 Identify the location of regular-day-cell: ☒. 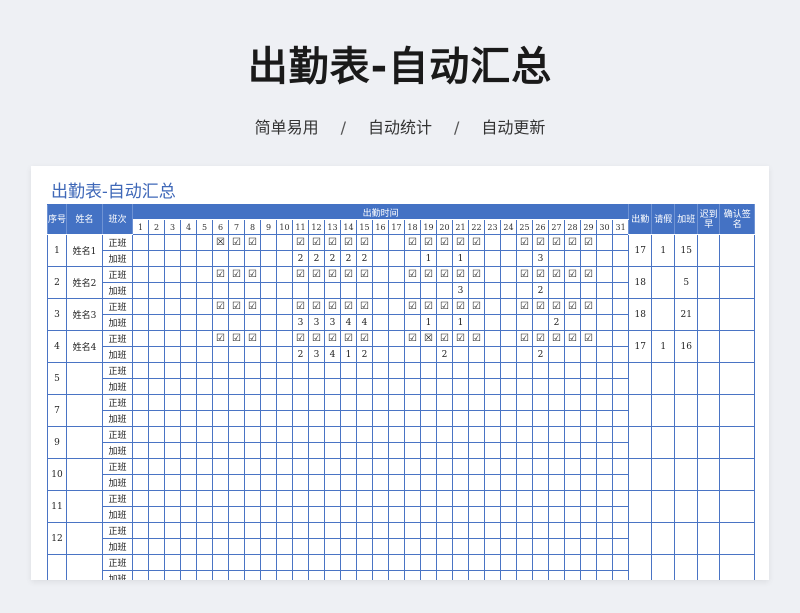
(220, 242).